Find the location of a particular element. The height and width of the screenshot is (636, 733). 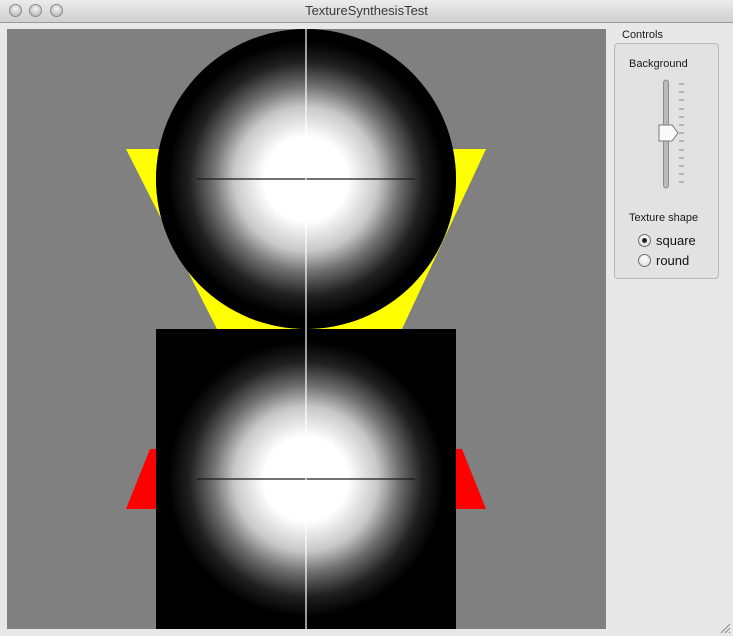

controls-group-label: Controls is located at coordinates (642, 35).